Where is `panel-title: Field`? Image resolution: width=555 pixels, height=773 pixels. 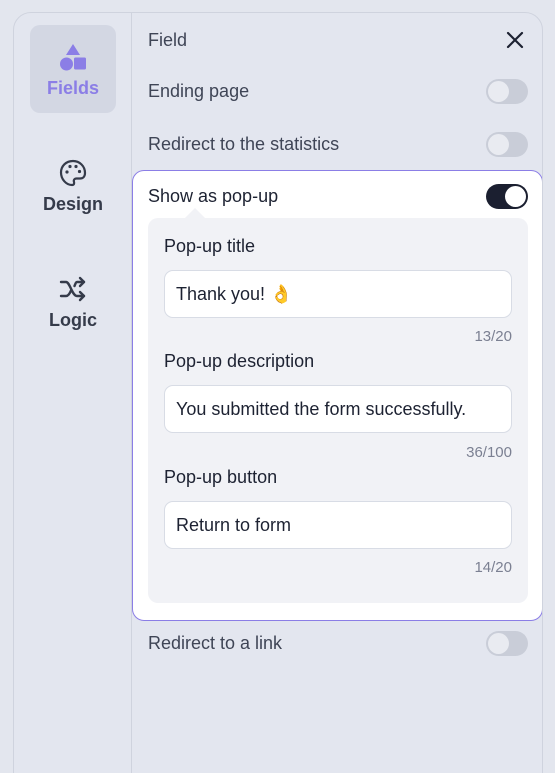
panel-title: Field is located at coordinates (168, 39).